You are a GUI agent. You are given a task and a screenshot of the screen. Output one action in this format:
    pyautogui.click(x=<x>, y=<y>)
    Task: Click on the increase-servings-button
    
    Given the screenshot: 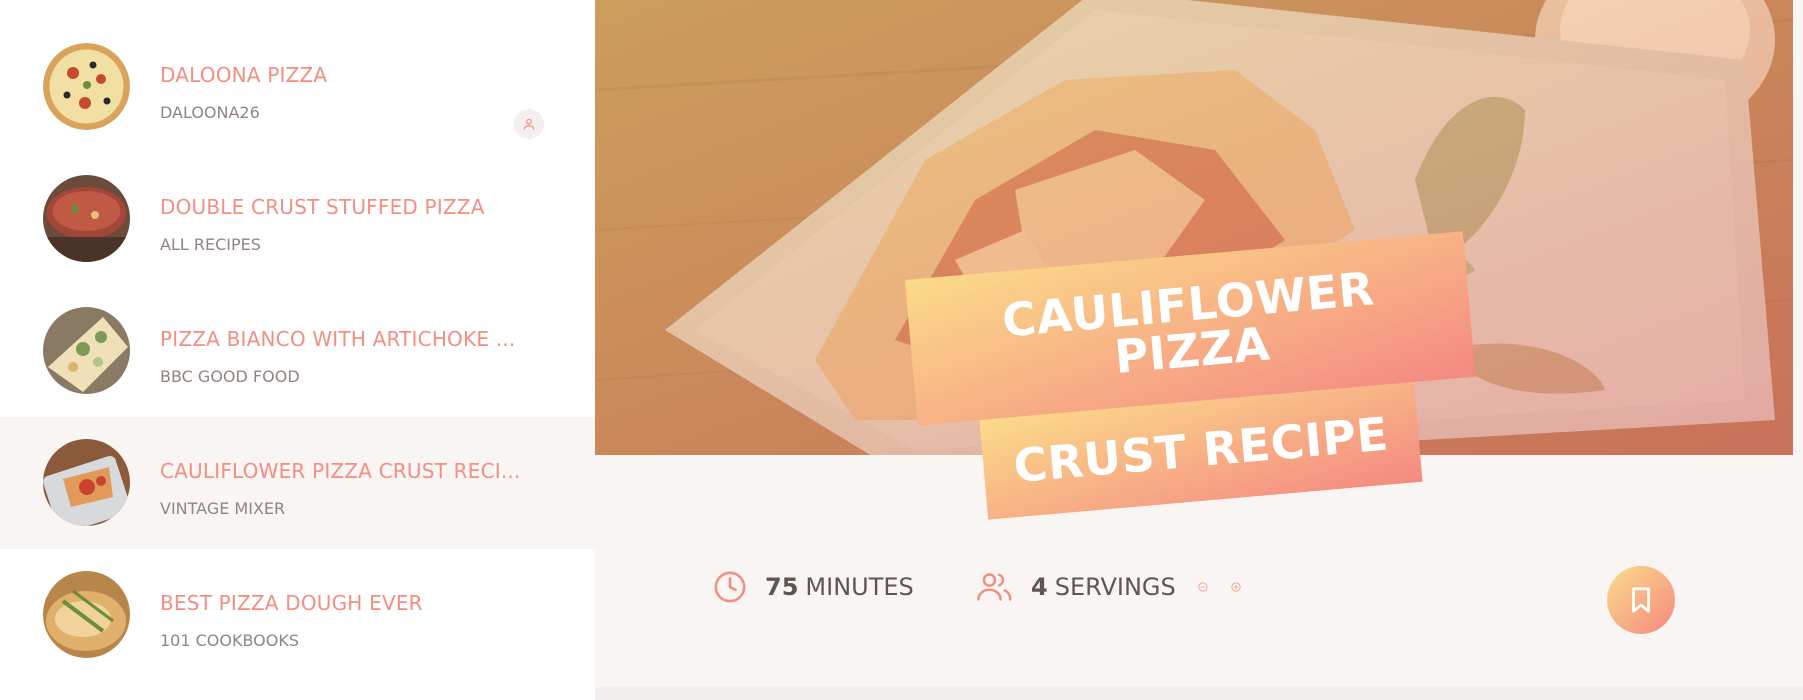 What is the action you would take?
    pyautogui.click(x=1245, y=587)
    